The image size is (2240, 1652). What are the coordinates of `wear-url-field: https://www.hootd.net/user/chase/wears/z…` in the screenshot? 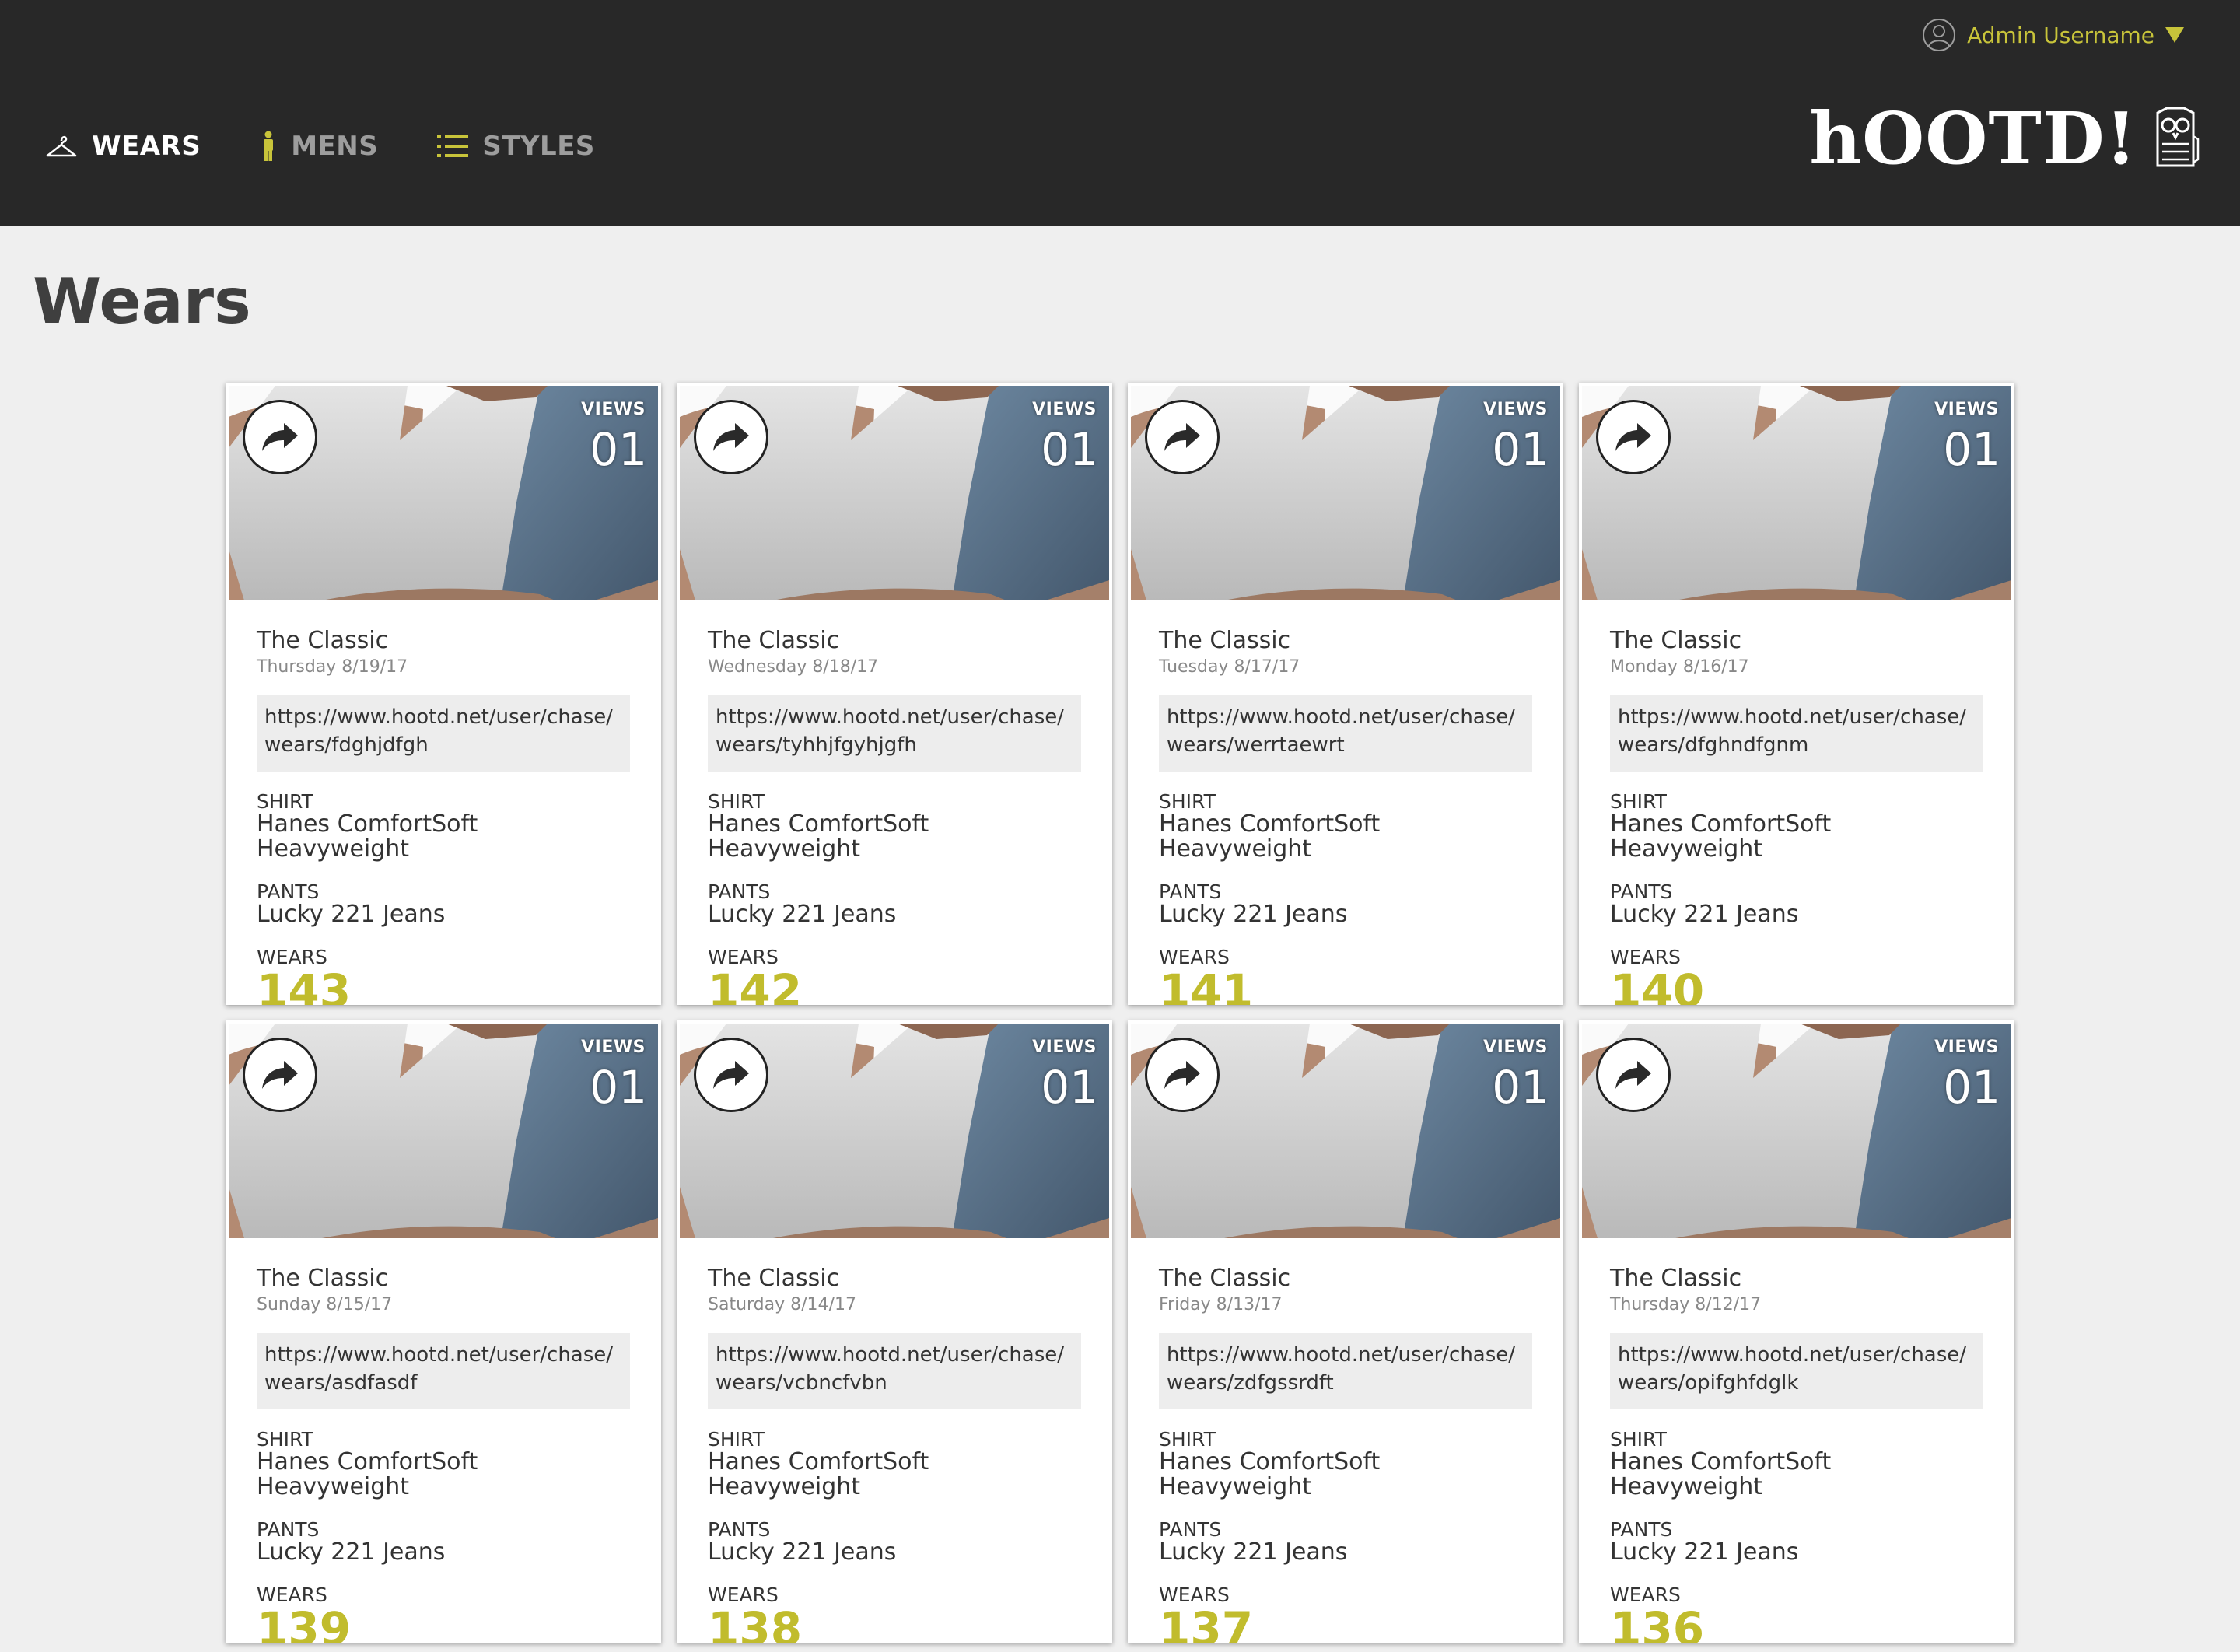 It's located at (1346, 1371).